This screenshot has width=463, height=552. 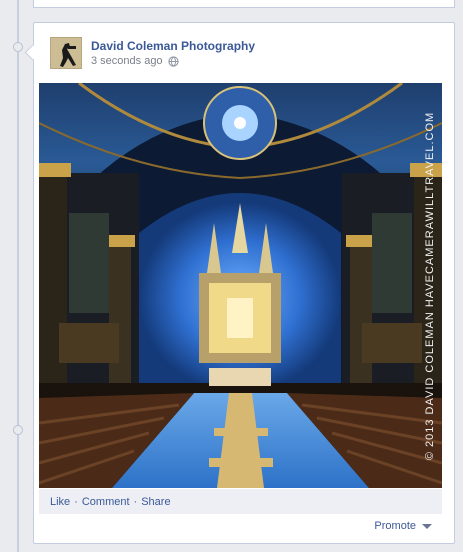 I want to click on promote-label: Promote, so click(x=395, y=526).